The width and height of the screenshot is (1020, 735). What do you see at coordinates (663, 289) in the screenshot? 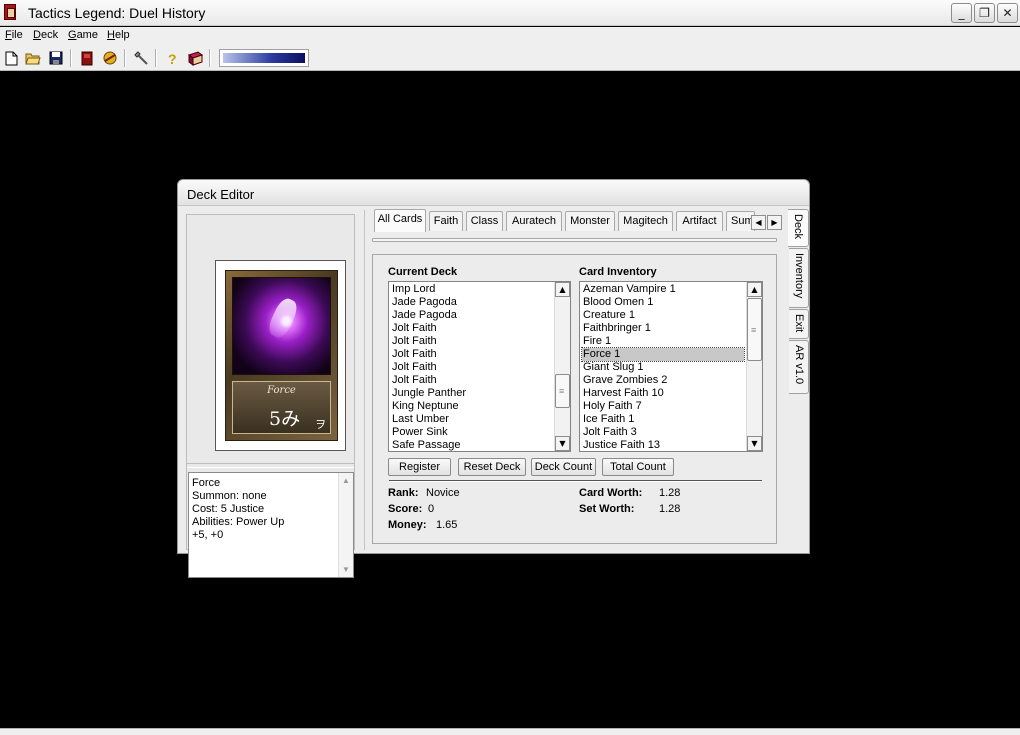
I see `list-item: Azeman Vampire 1` at bounding box center [663, 289].